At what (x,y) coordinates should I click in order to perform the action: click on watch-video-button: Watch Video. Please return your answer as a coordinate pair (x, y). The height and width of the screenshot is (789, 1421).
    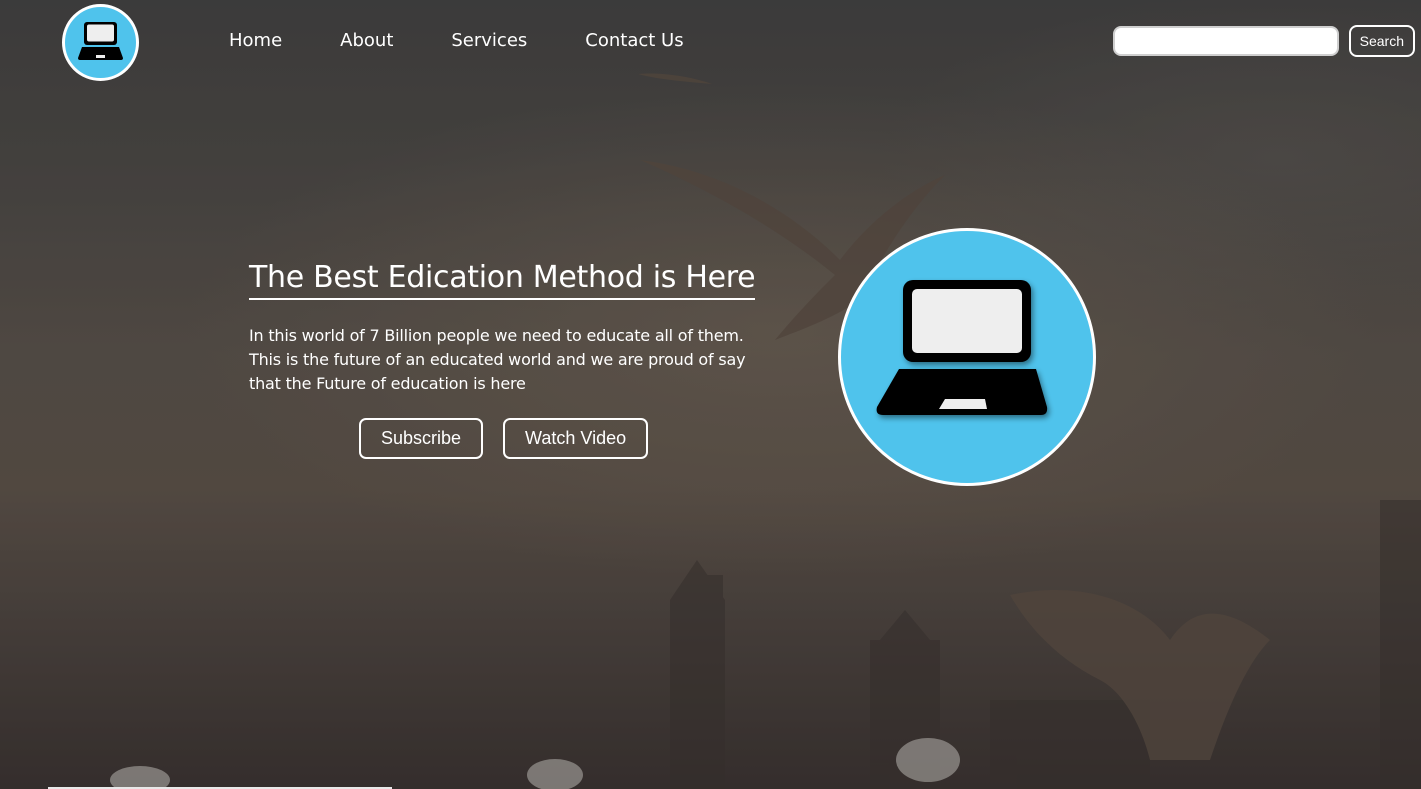
    Looking at the image, I should click on (576, 438).